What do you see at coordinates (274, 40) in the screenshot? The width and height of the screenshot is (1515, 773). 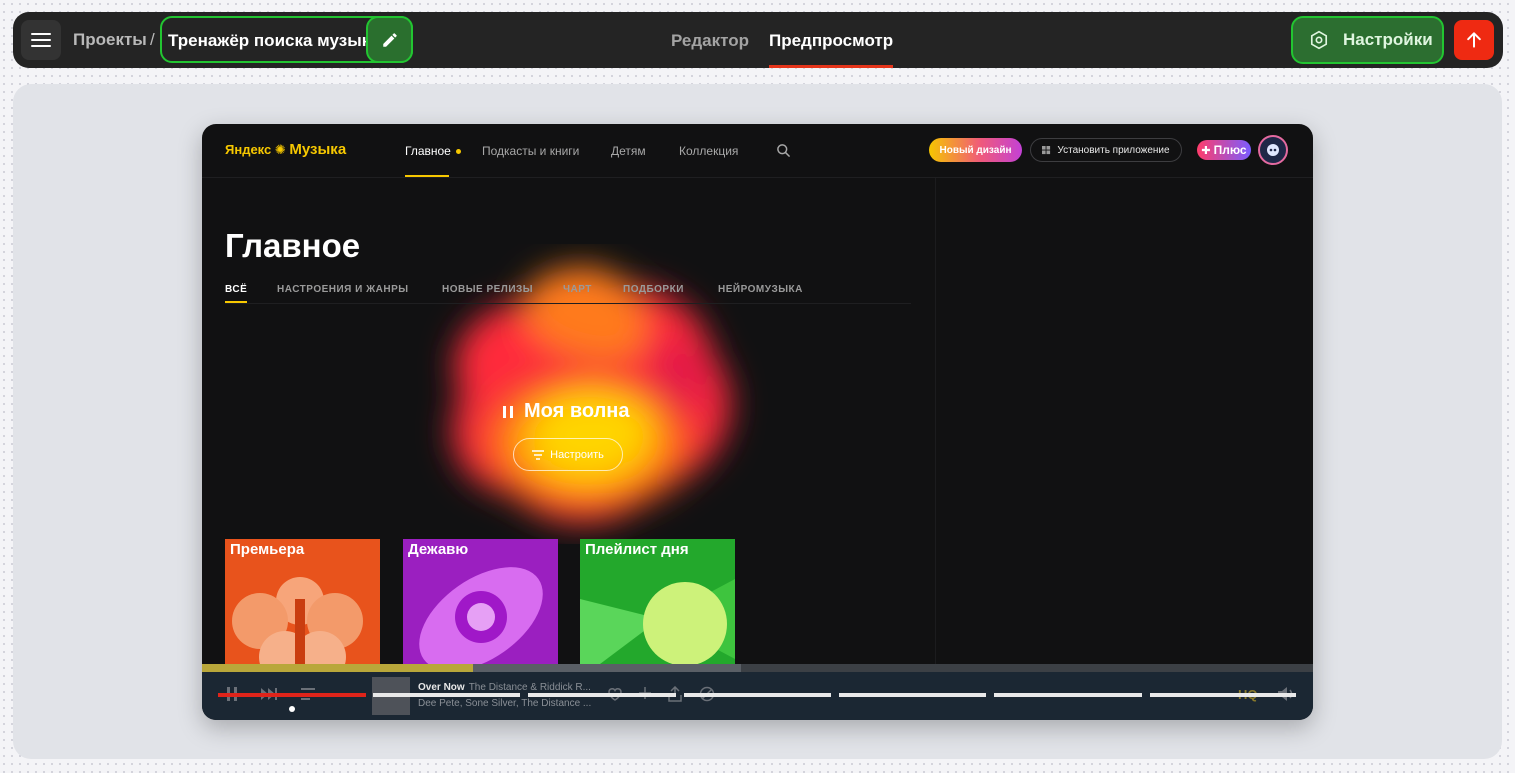 I see `project-title: Тренажёр поиска музыки` at bounding box center [274, 40].